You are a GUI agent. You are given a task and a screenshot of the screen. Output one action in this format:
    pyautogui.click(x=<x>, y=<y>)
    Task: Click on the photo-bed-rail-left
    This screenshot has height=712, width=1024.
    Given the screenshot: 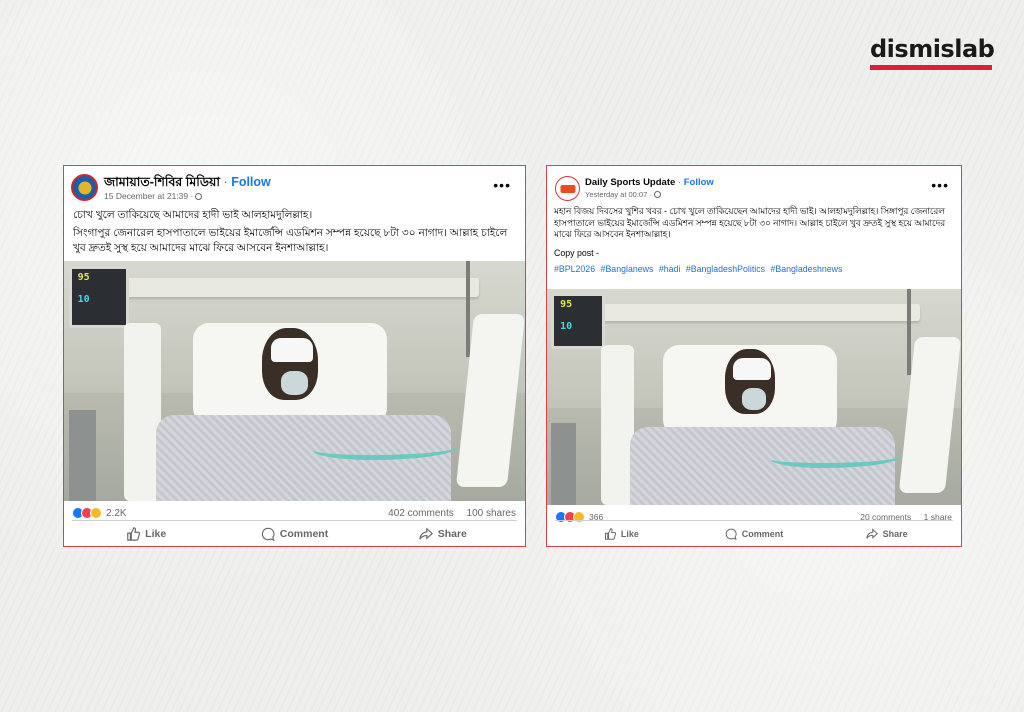 What is the action you would take?
    pyautogui.click(x=617, y=425)
    